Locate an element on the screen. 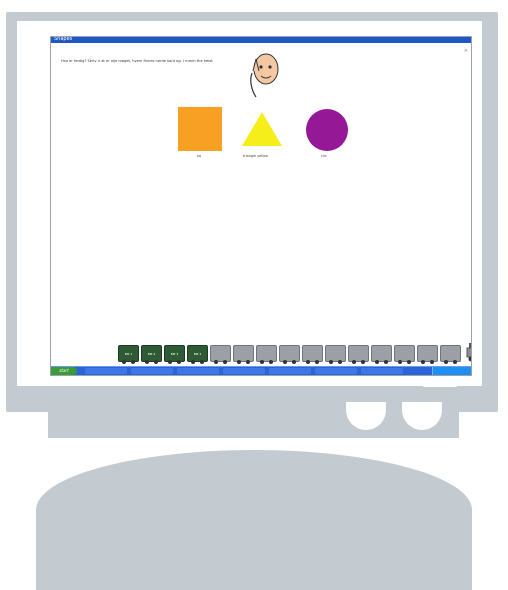 The image size is (508, 590). train-car: BM 1 is located at coordinates (128, 354).